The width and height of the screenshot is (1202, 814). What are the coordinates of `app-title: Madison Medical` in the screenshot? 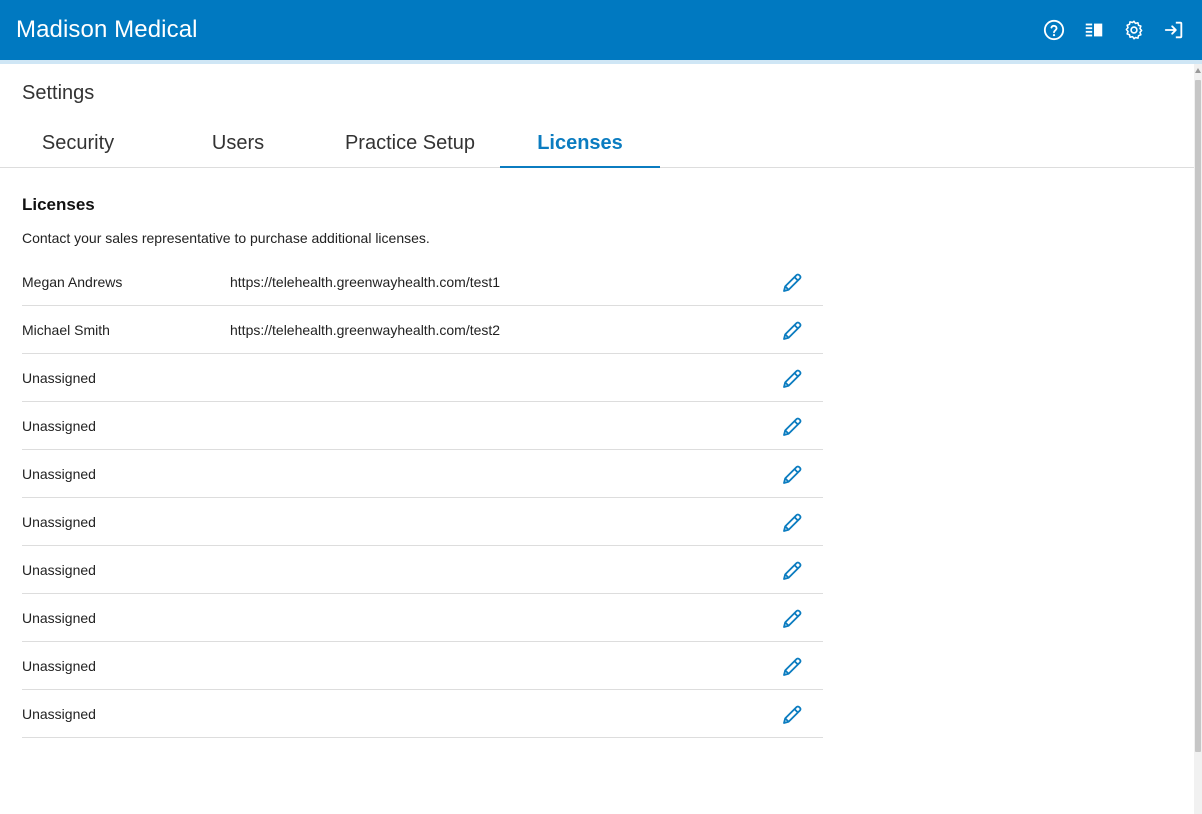 It's located at (107, 29).